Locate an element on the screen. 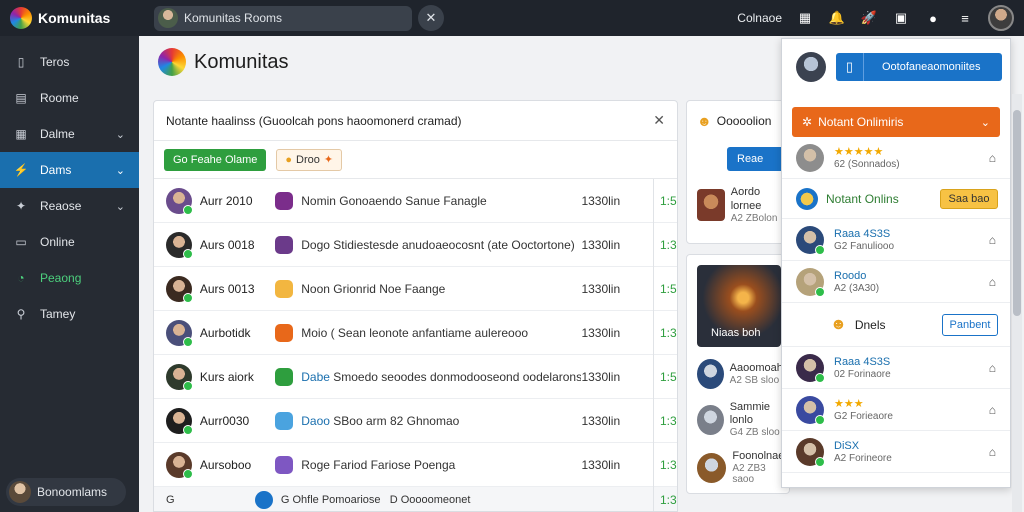  list-item: Aordo lornee A2 ZBolon is located at coordinates (738, 197).